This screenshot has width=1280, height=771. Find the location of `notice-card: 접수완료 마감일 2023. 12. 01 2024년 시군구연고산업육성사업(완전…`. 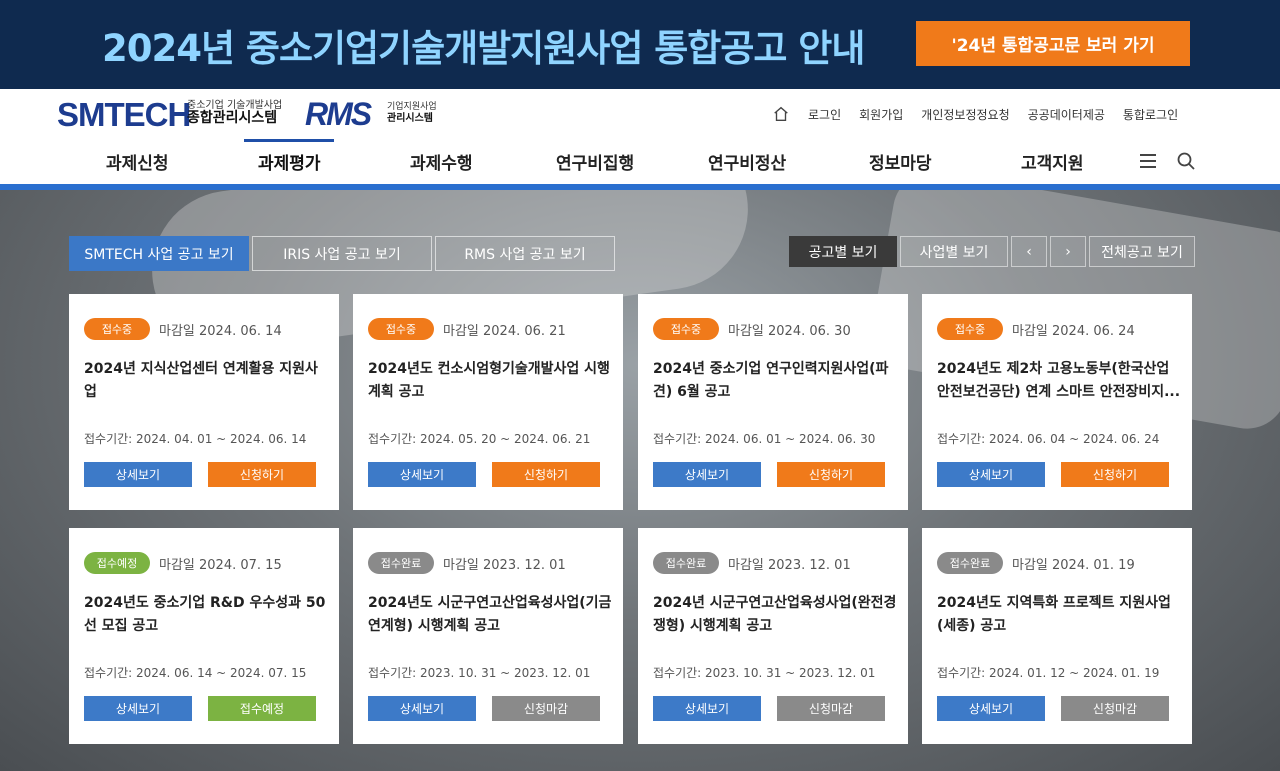

notice-card: 접수완료 마감일 2023. 12. 01 2024년 시군구연고산업육성사업(완전… is located at coordinates (773, 636).